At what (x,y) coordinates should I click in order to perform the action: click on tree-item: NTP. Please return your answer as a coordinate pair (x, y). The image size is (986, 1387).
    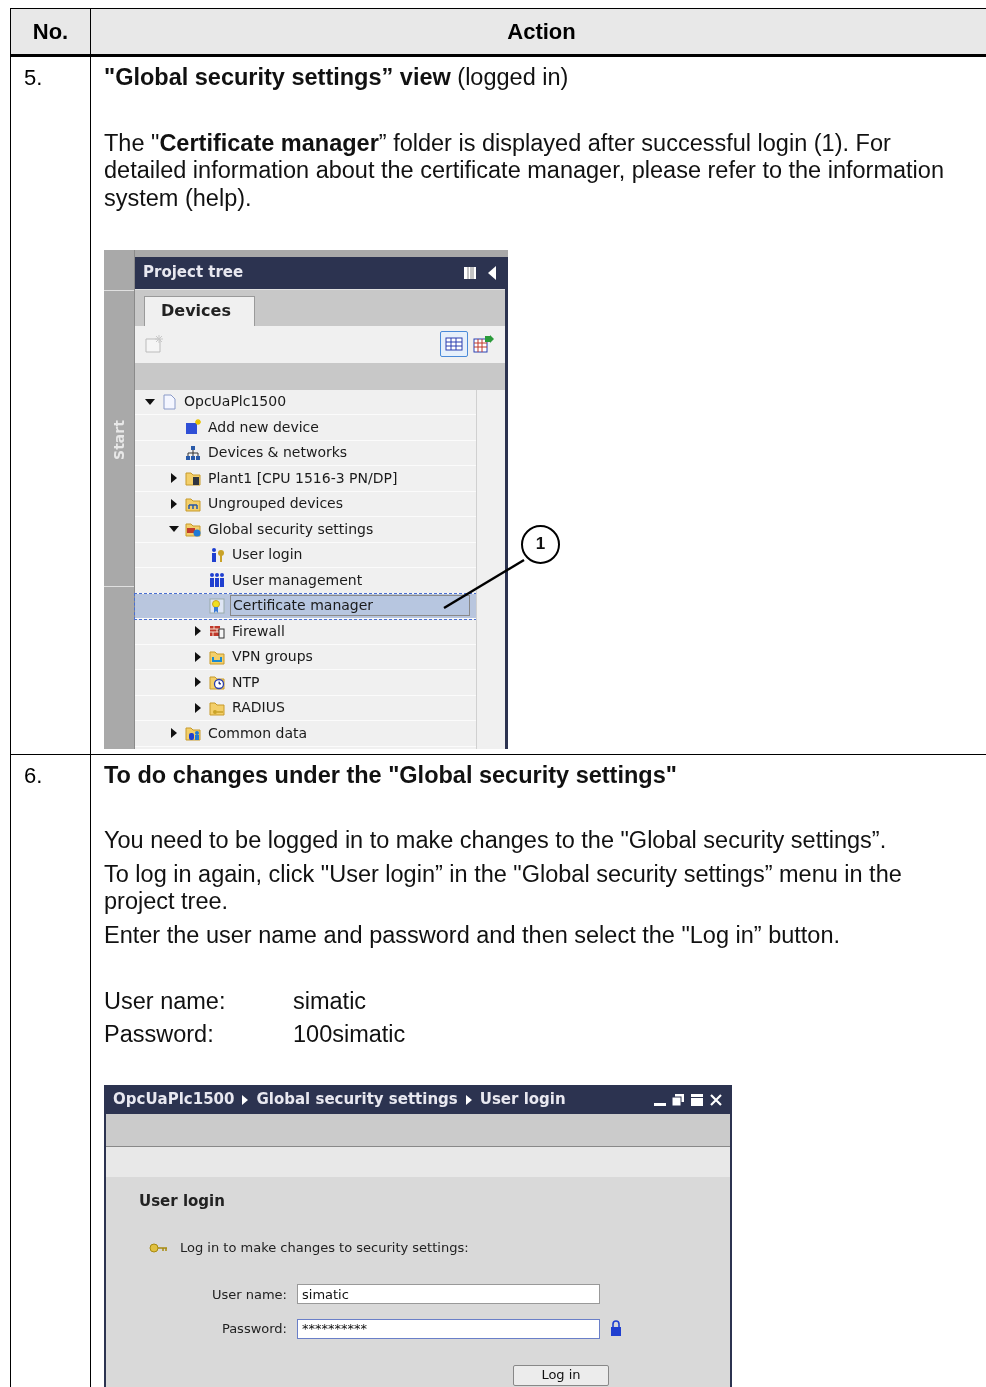
    Looking at the image, I should click on (246, 682).